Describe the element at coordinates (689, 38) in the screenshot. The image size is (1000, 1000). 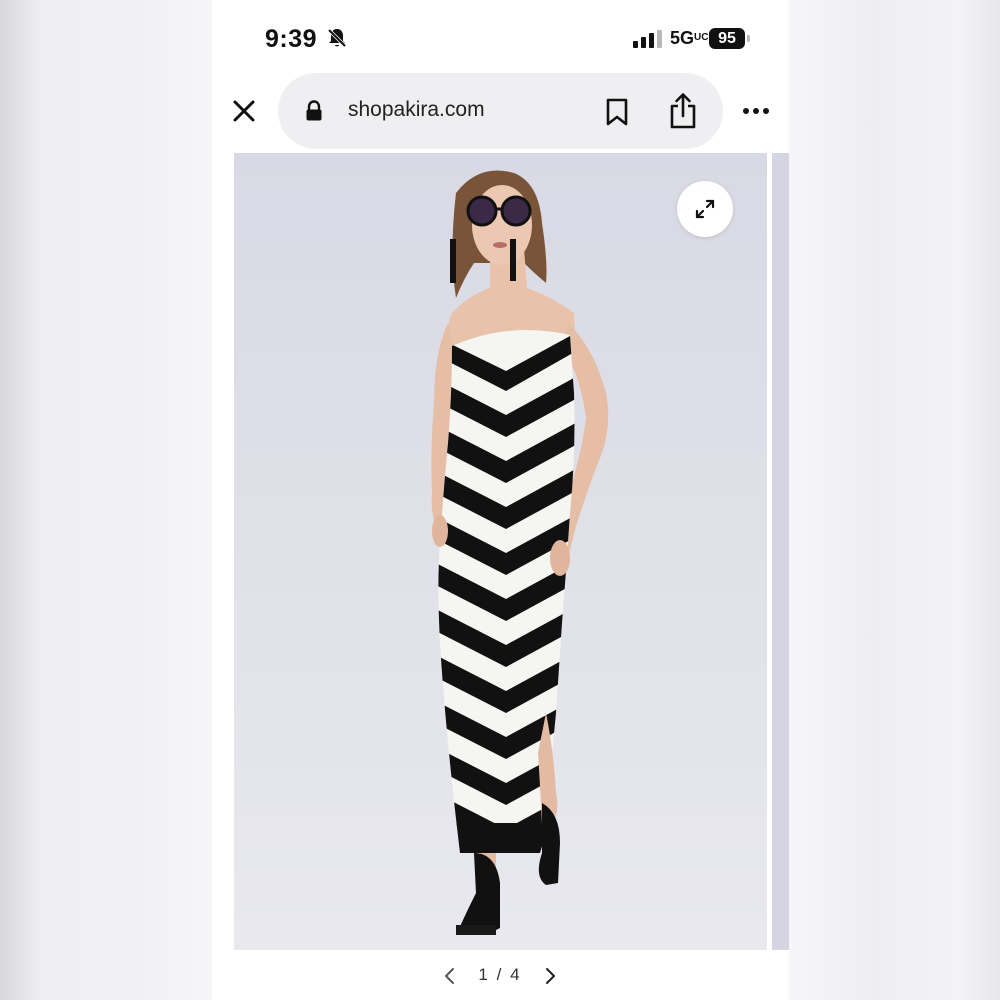
I see `network-type: 5GUC` at that location.